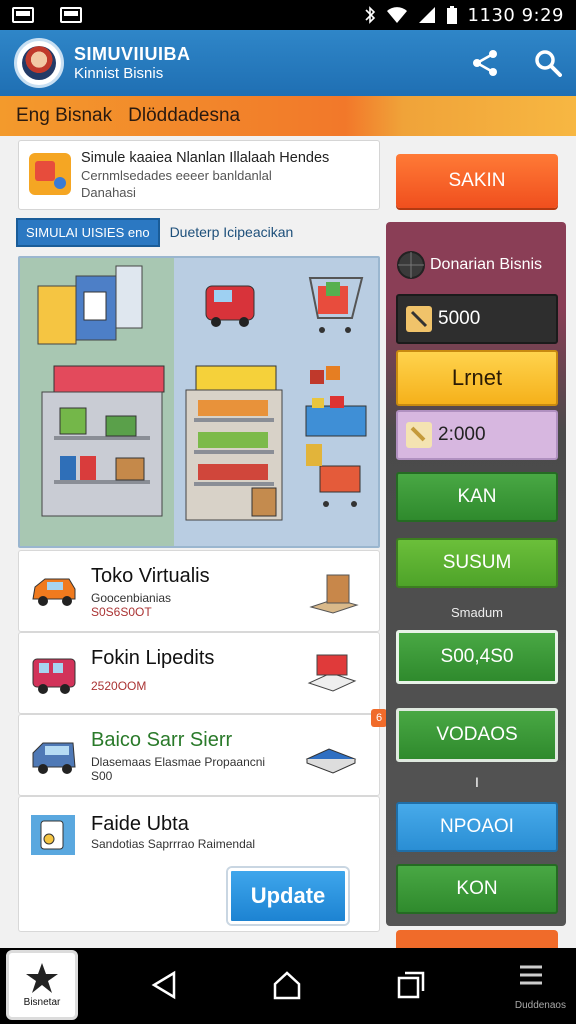 Image resolution: width=576 pixels, height=1024 pixels. Describe the element at coordinates (184, 116) in the screenshot. I see `banner-right-label: Dlöddadesna` at that location.